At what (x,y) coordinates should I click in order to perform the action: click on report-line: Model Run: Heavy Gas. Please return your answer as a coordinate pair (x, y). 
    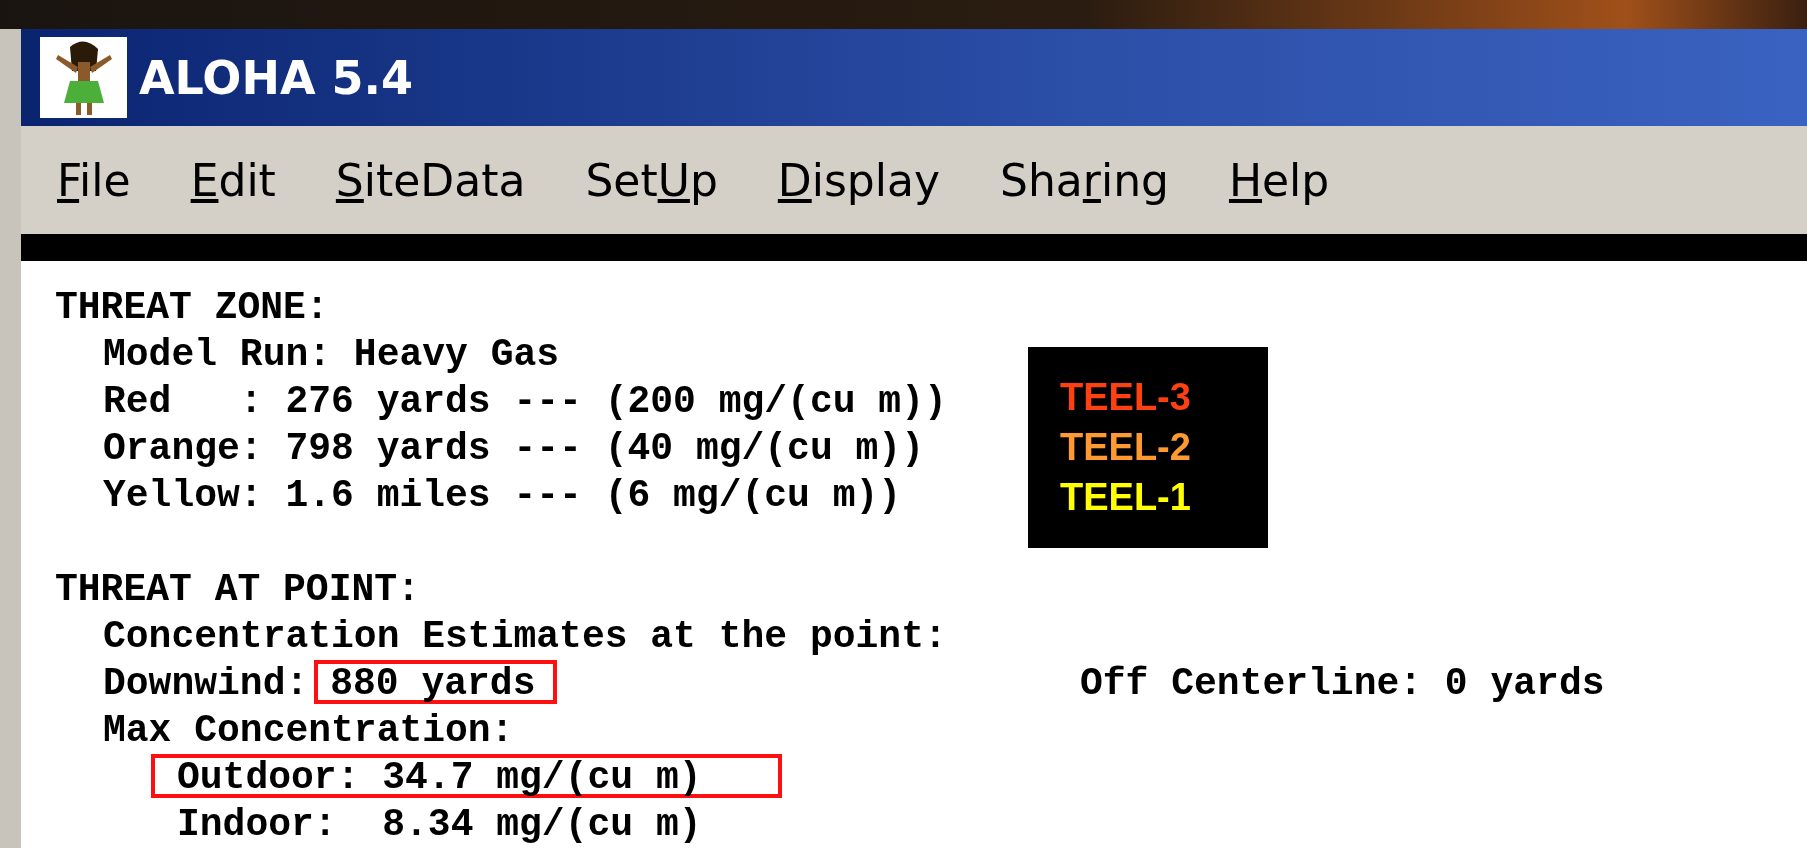
    Looking at the image, I should click on (331, 355).